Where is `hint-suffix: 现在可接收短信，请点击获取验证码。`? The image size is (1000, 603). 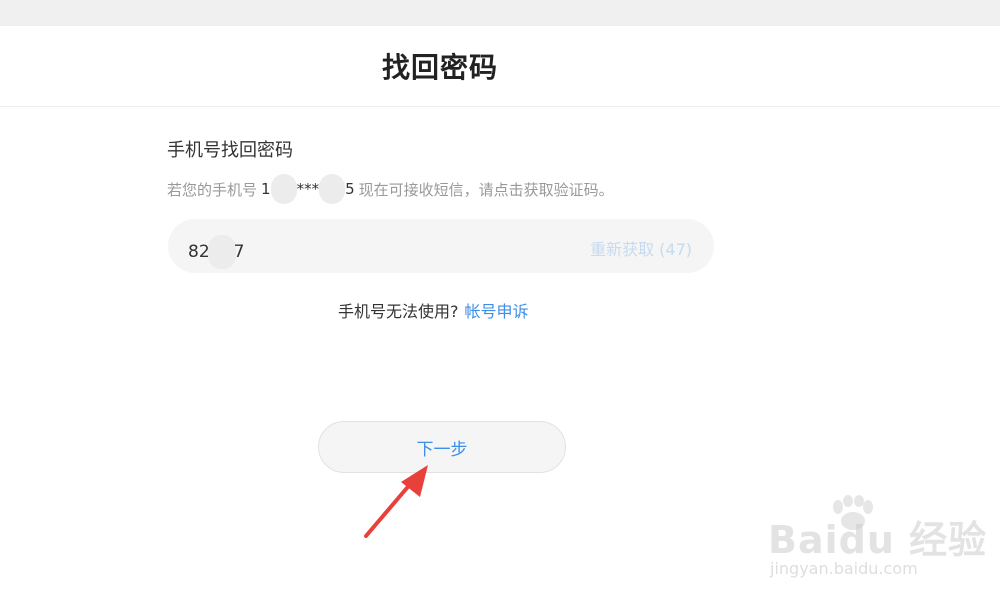
hint-suffix: 现在可接收短信，请点击获取验证码。 is located at coordinates (486, 189).